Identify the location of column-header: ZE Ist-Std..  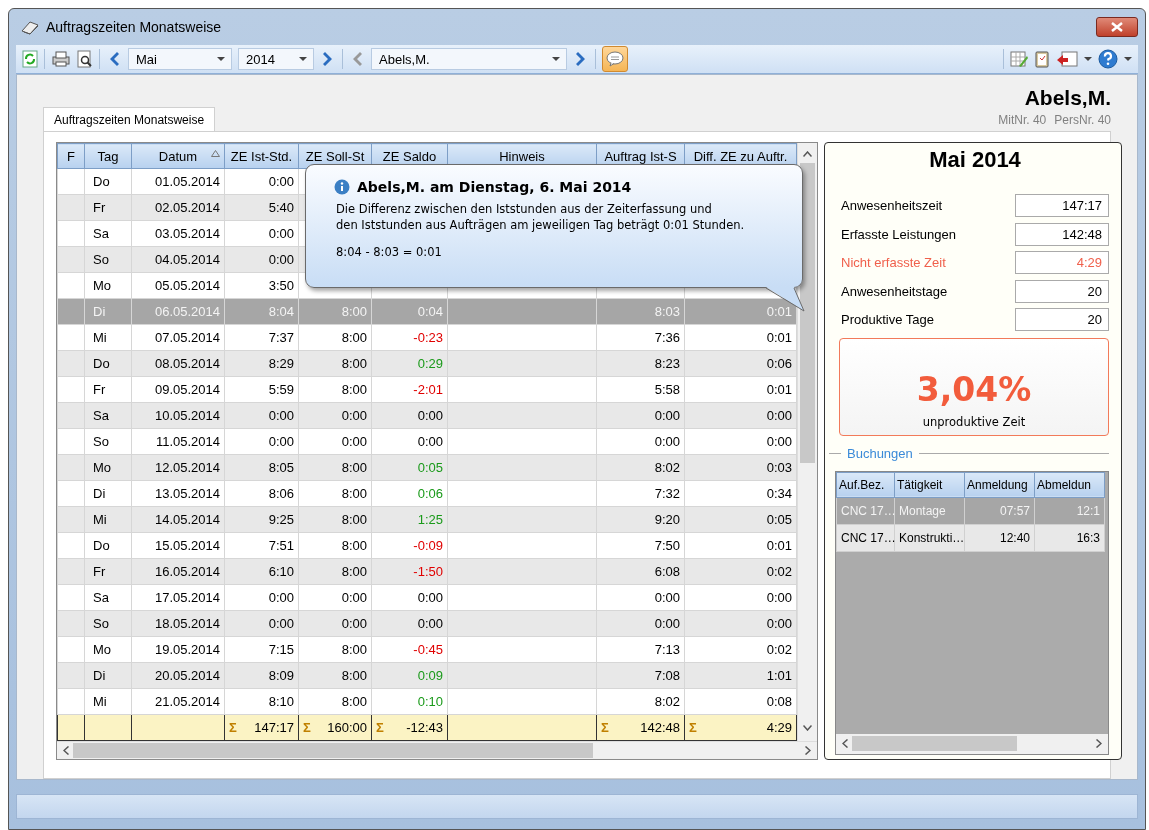
(261, 156).